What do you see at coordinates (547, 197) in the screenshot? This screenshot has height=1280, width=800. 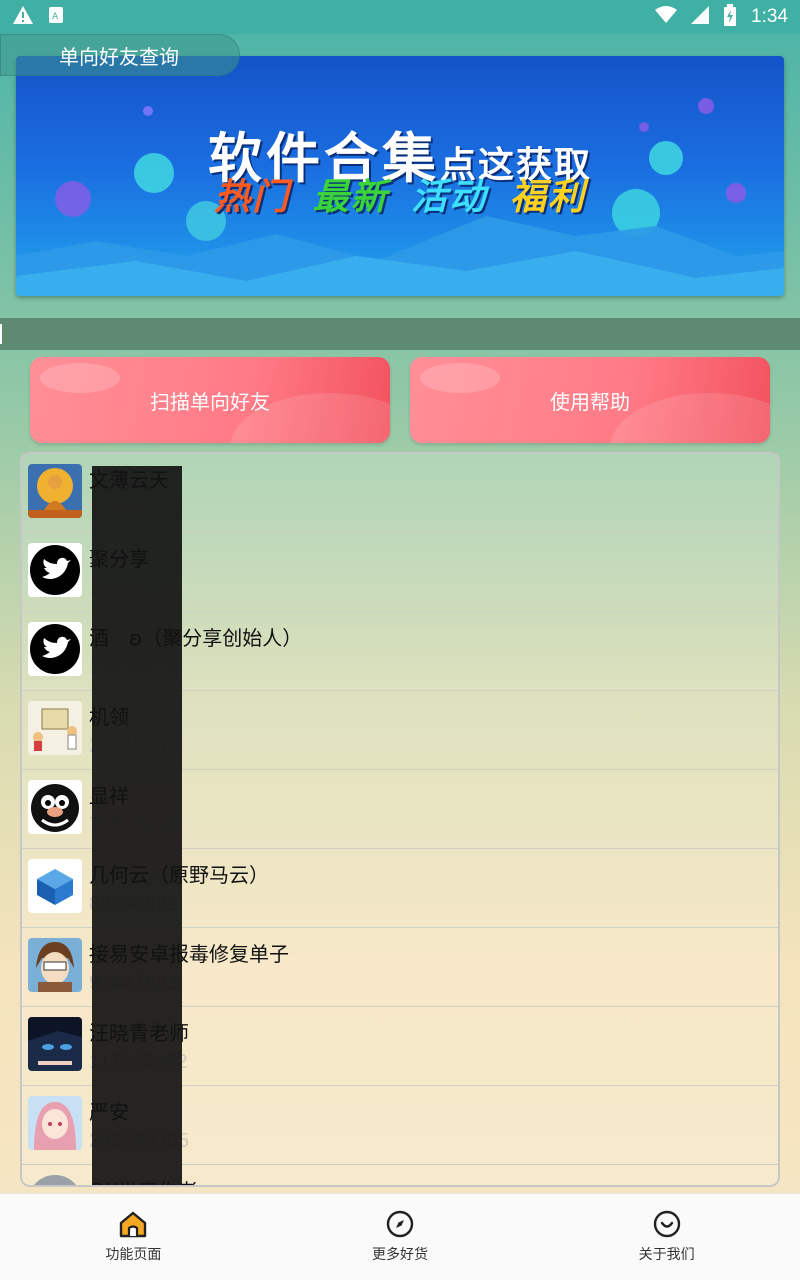 I see `banner-tag-welfare: 福利` at bounding box center [547, 197].